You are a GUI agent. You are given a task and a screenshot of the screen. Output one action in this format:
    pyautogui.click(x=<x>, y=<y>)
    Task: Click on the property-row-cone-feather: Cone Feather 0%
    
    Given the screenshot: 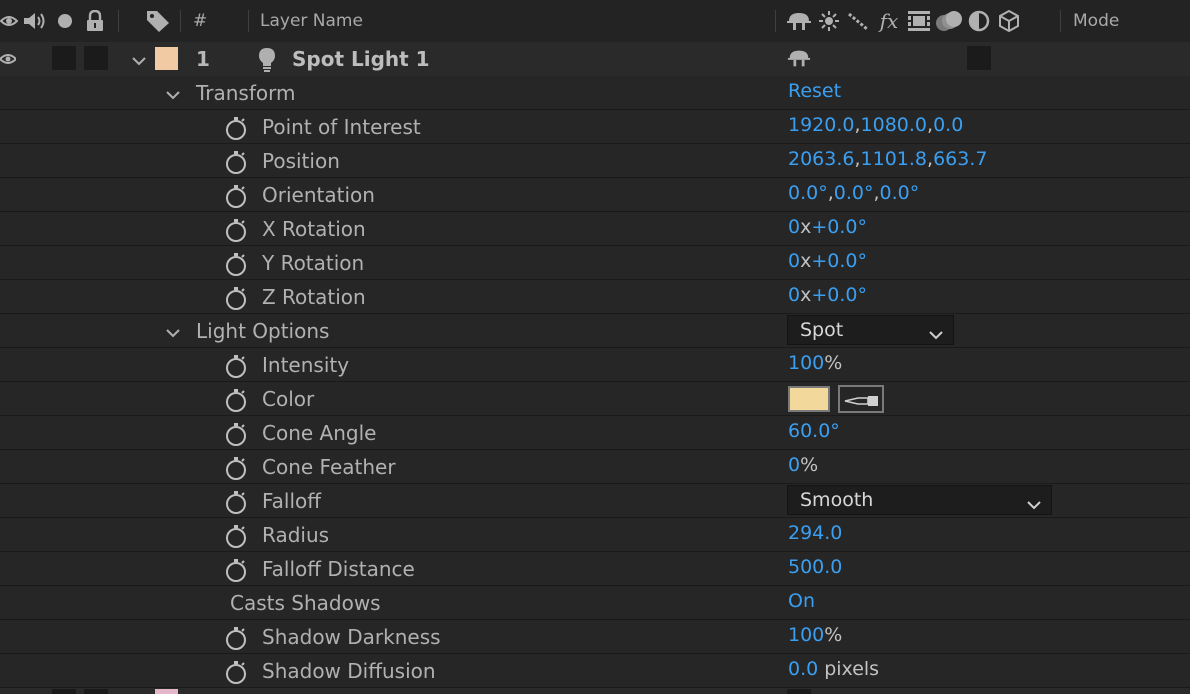 What is the action you would take?
    pyautogui.click(x=595, y=467)
    